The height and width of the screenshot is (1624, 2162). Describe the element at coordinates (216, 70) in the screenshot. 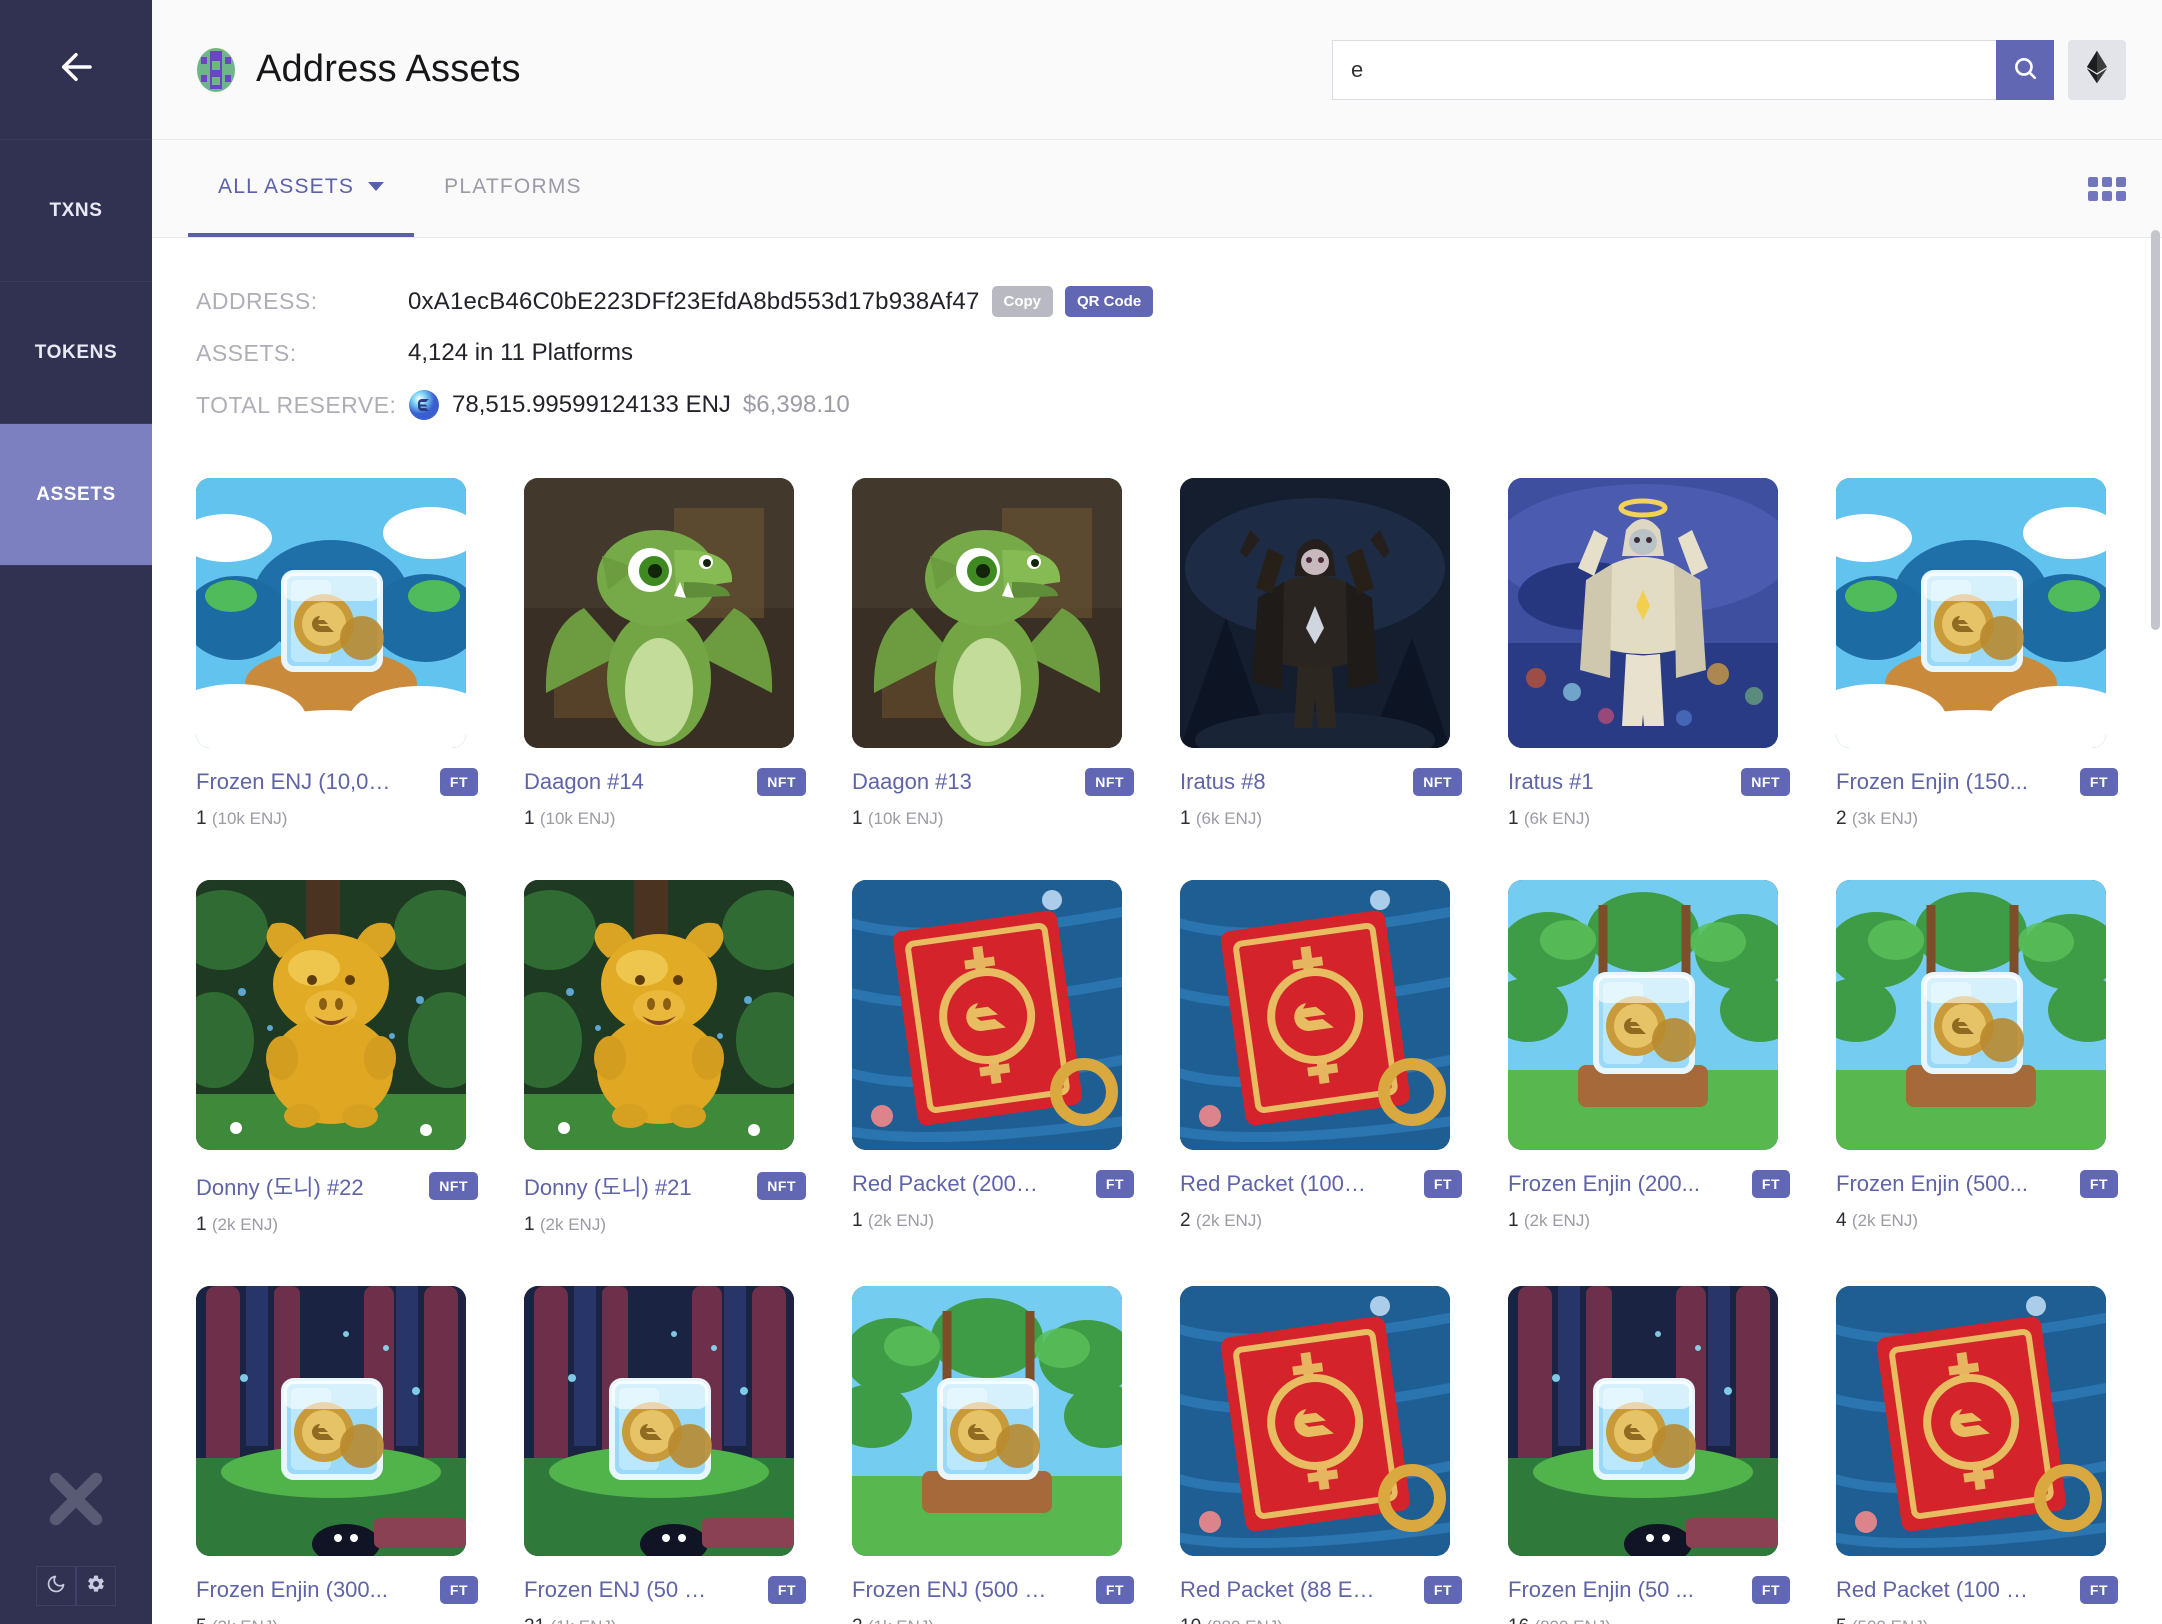

I see `identicon-icon` at that location.